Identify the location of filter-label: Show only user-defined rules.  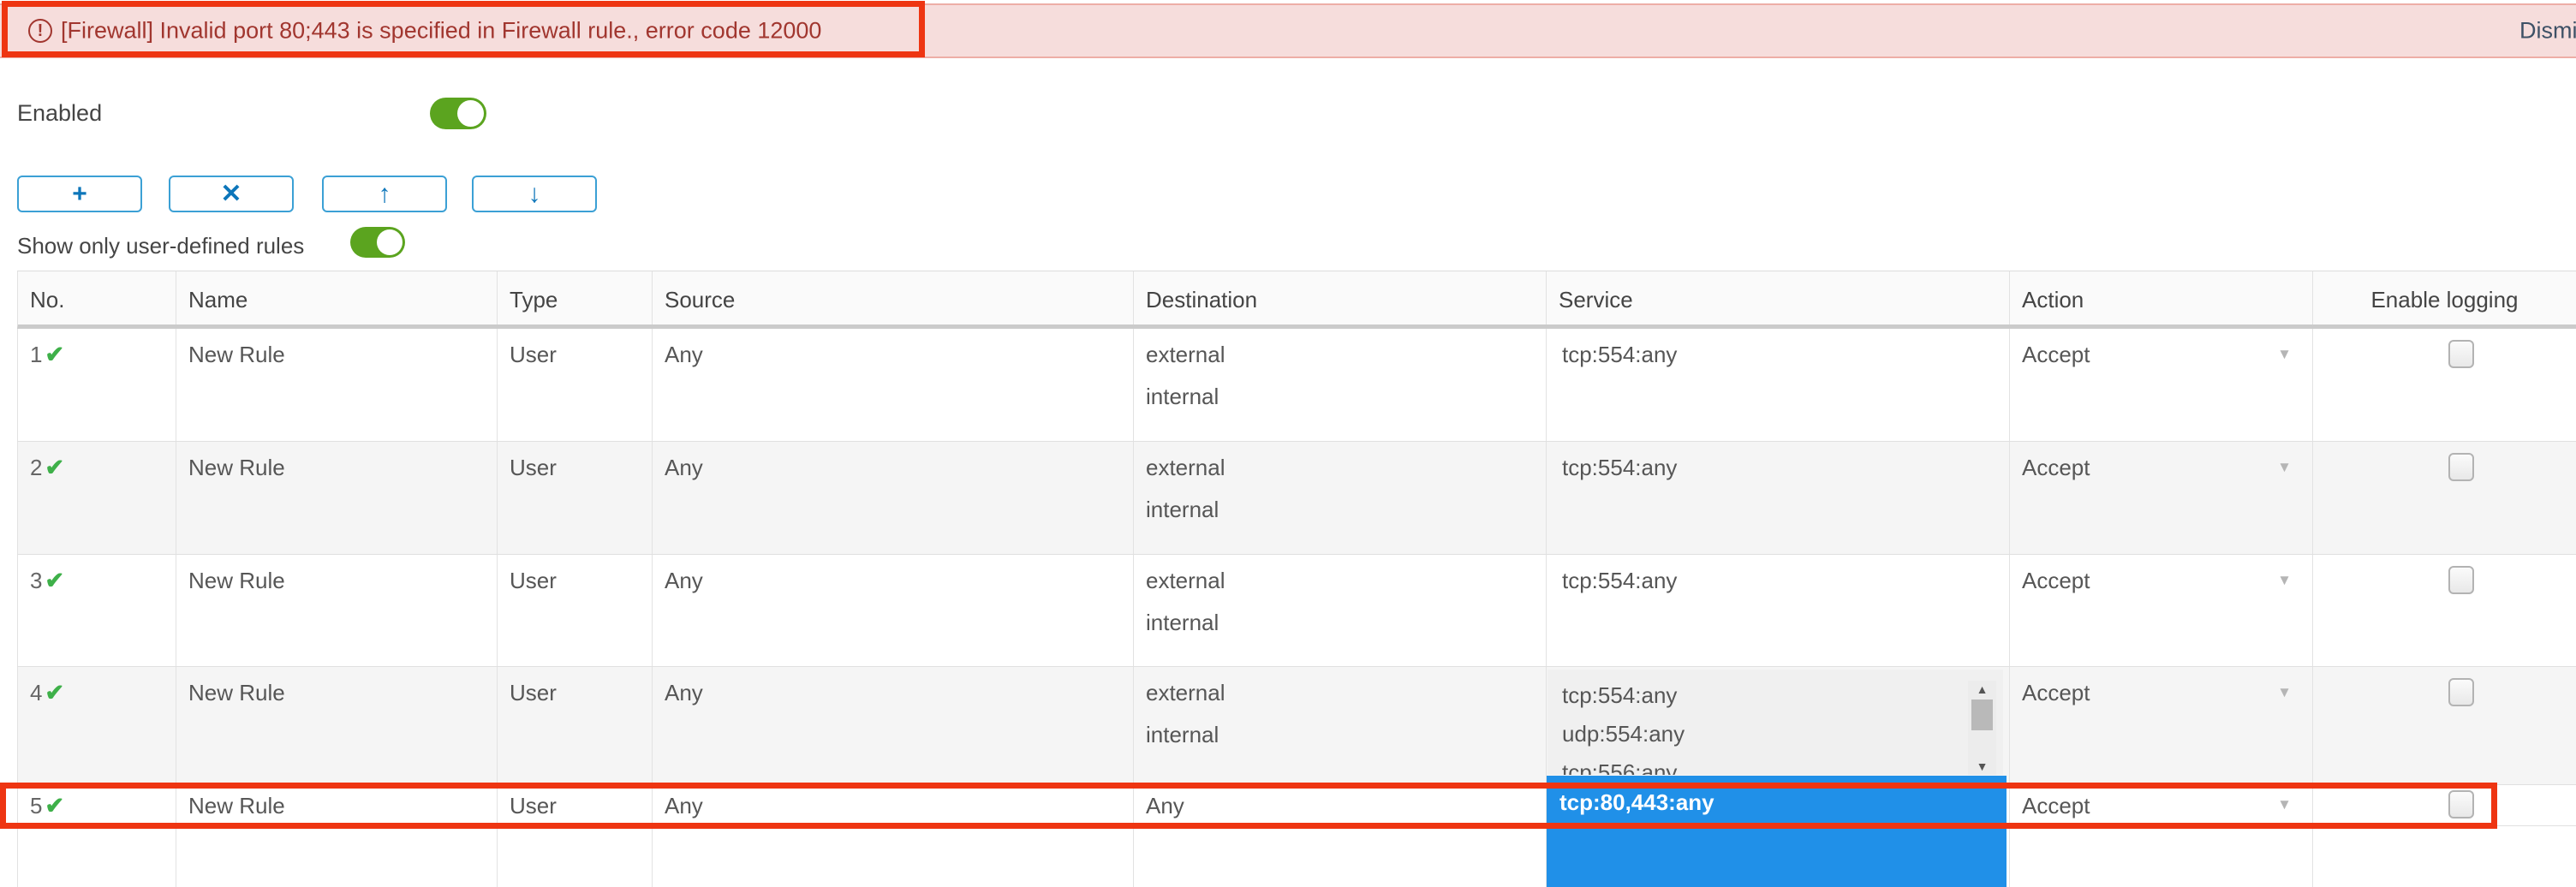
(161, 246).